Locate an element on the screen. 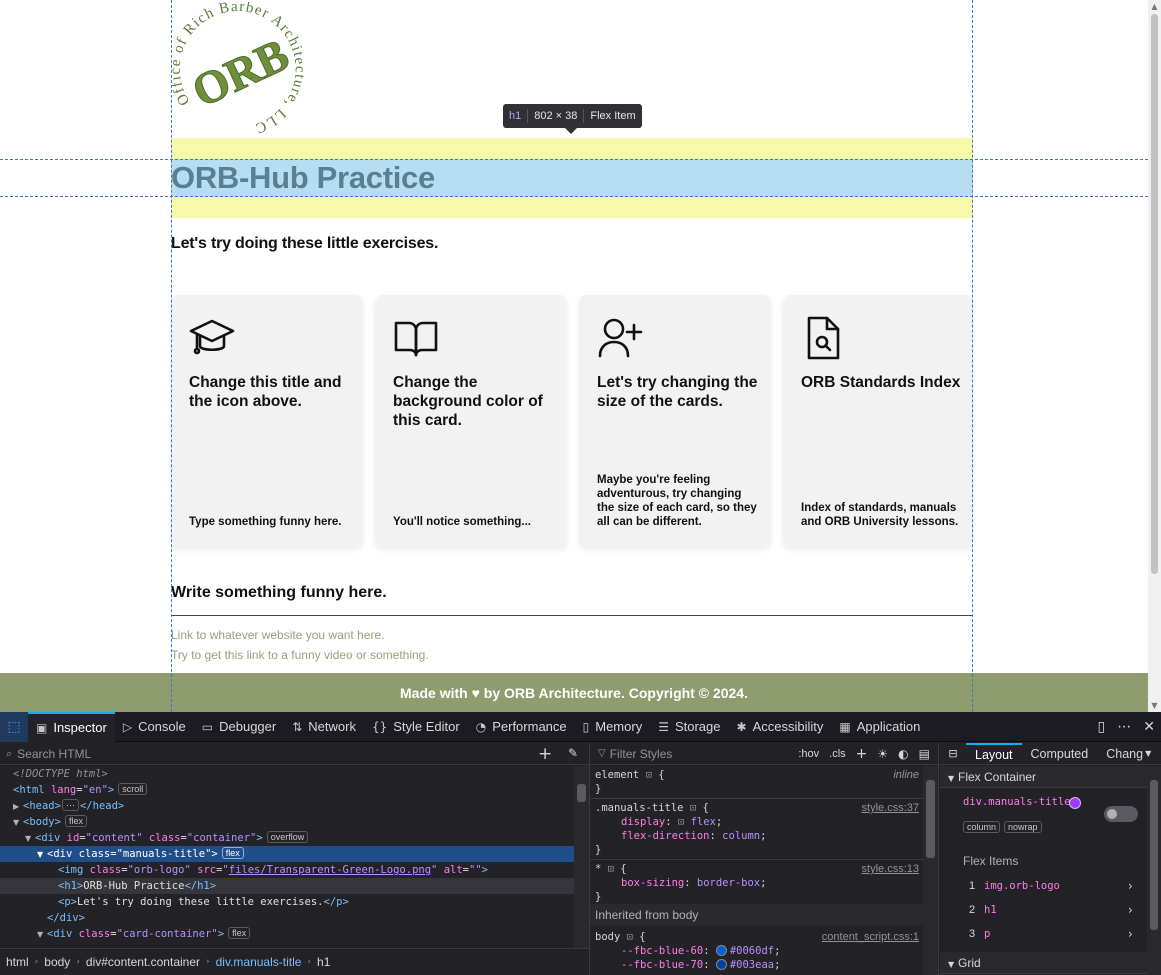 Image resolution: width=1161 pixels, height=975 pixels. responsive-design-icon: ▯ is located at coordinates (1102, 727).